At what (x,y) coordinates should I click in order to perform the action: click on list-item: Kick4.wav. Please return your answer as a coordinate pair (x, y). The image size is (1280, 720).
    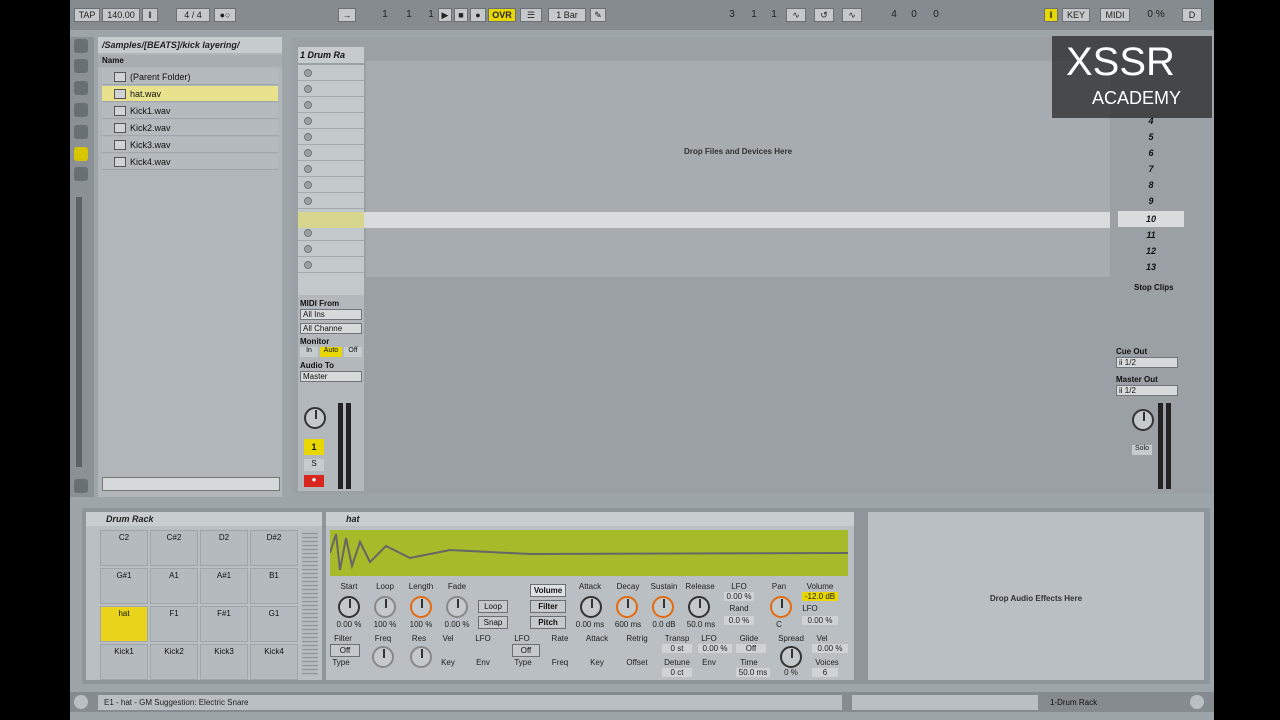
    Looking at the image, I should click on (190, 162).